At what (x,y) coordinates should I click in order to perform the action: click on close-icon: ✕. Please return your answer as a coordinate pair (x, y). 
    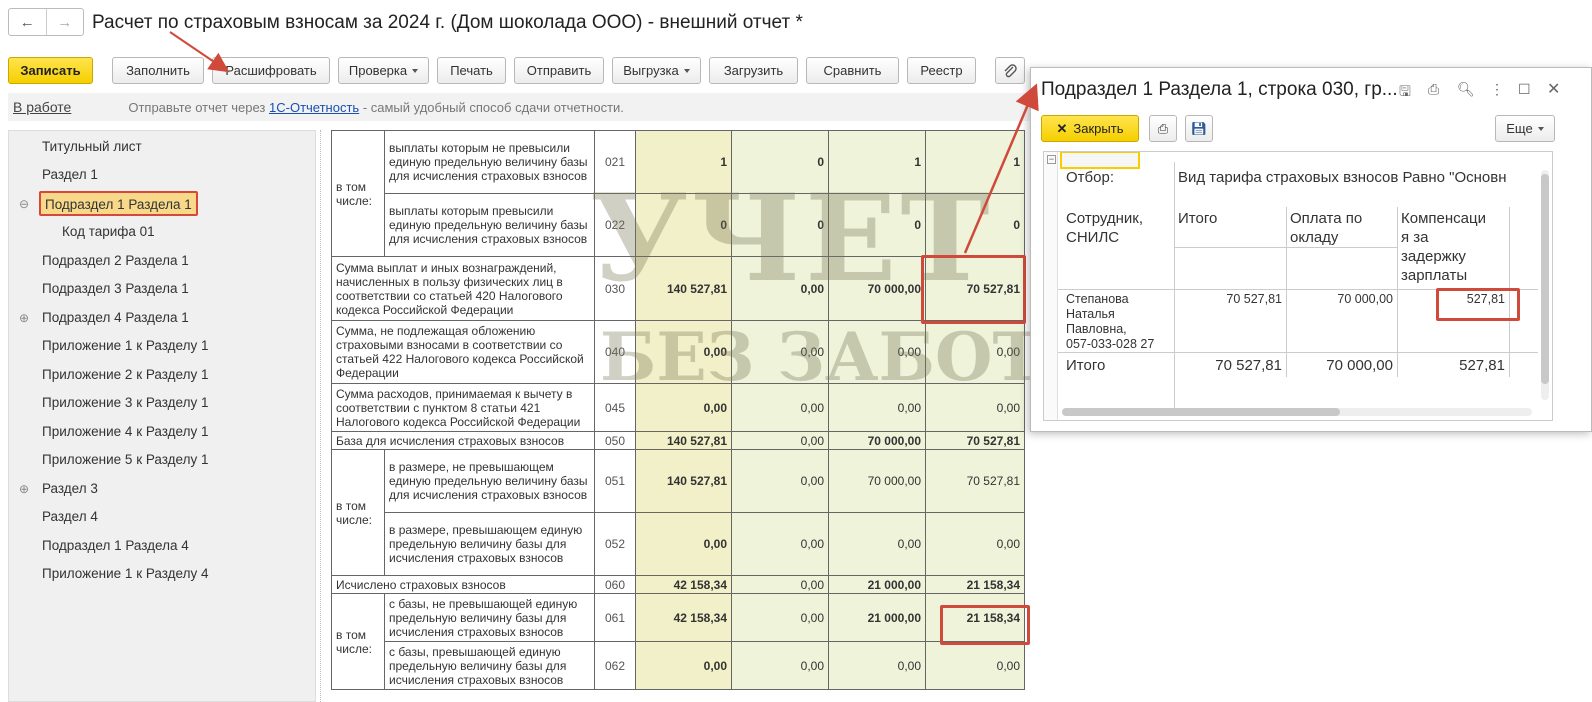
    Looking at the image, I should click on (1553, 89).